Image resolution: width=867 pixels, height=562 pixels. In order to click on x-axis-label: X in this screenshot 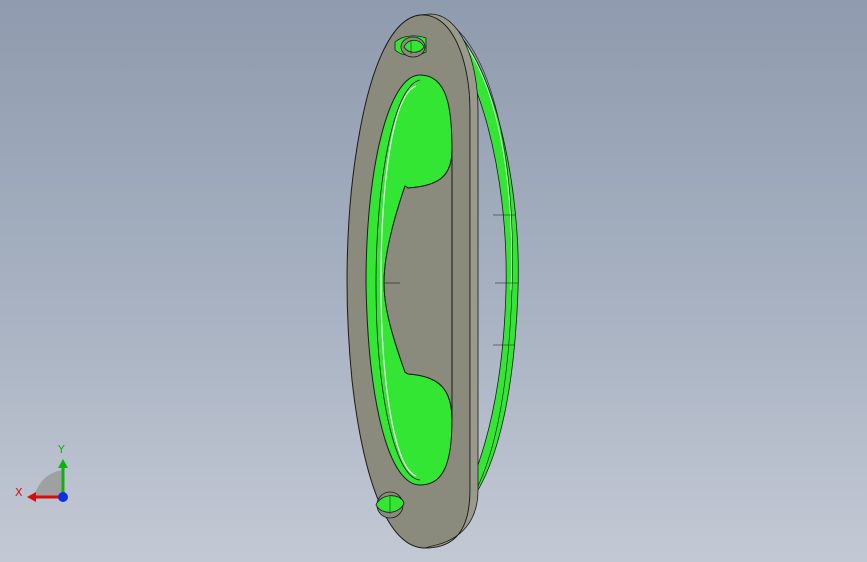, I will do `click(19, 492)`.